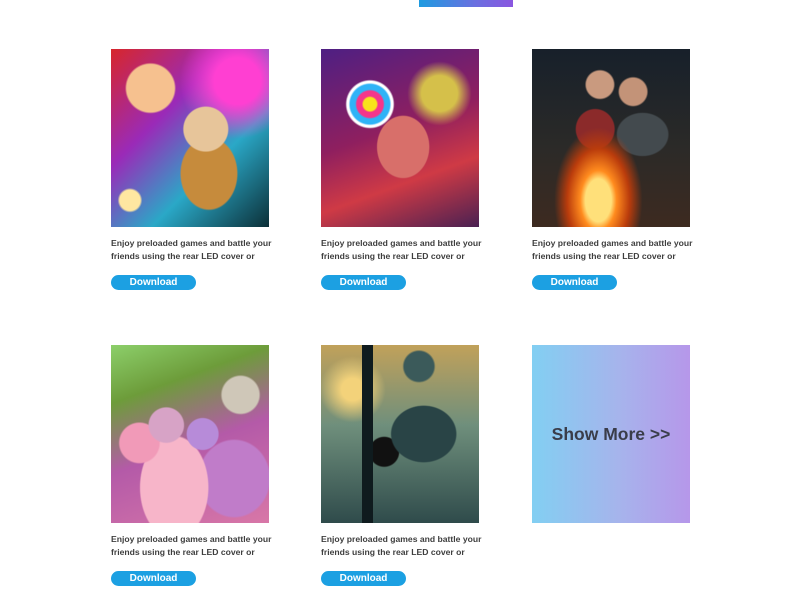 The width and height of the screenshot is (800, 600). What do you see at coordinates (466, 3) in the screenshot?
I see `top-accent-bar` at bounding box center [466, 3].